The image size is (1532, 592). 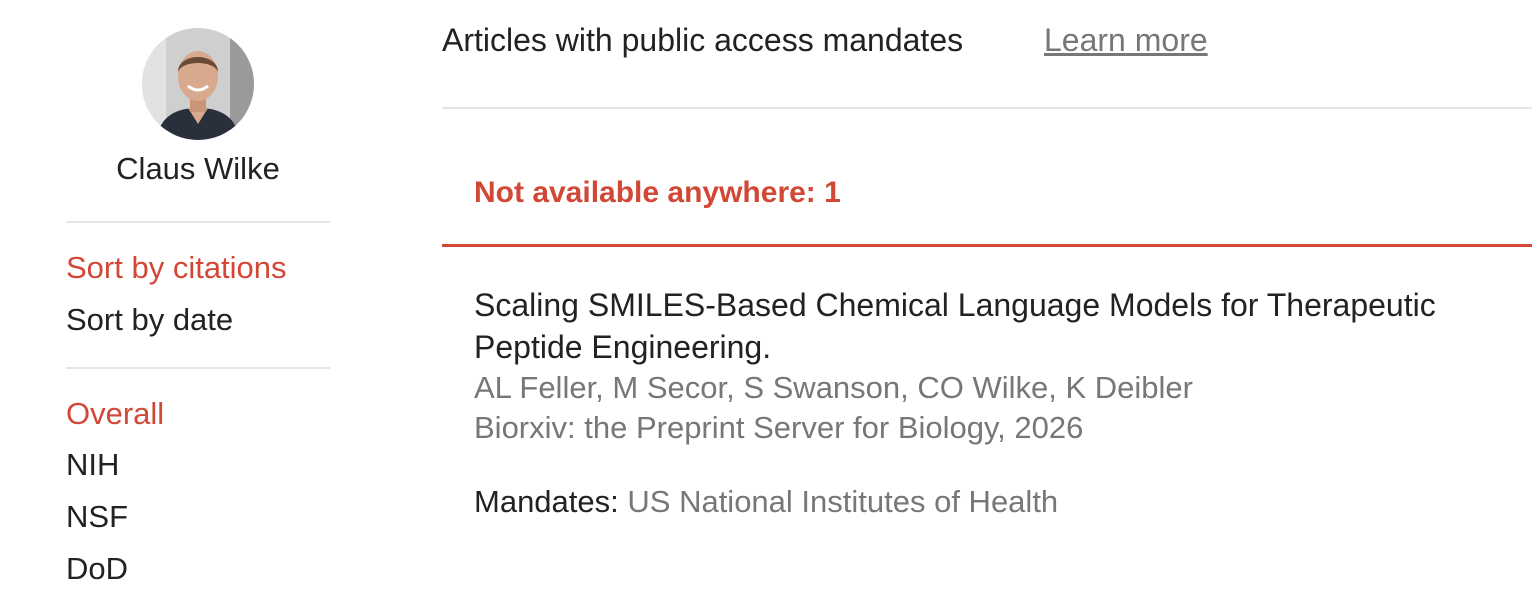 What do you see at coordinates (97, 569) in the screenshot?
I see `filter-dod-link: DoD` at bounding box center [97, 569].